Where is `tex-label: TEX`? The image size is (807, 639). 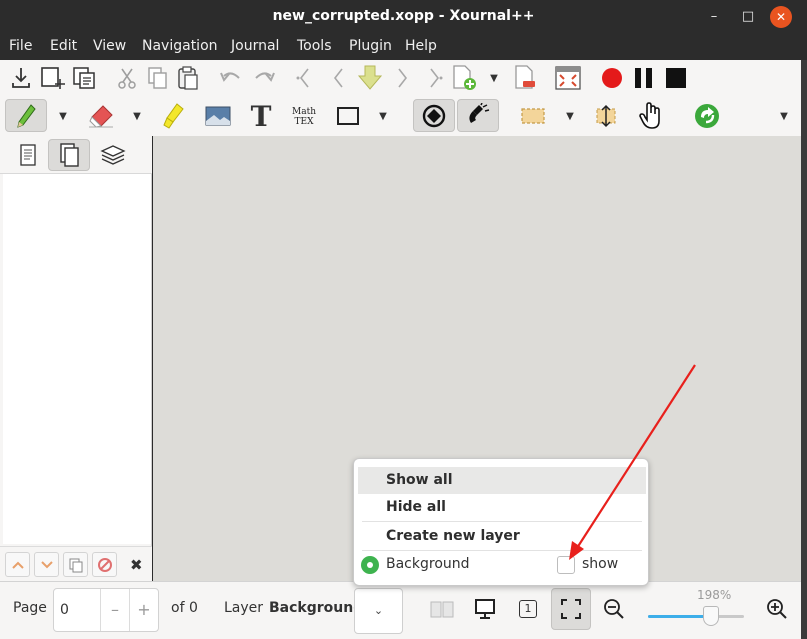
tex-label: TEX is located at coordinates (304, 122).